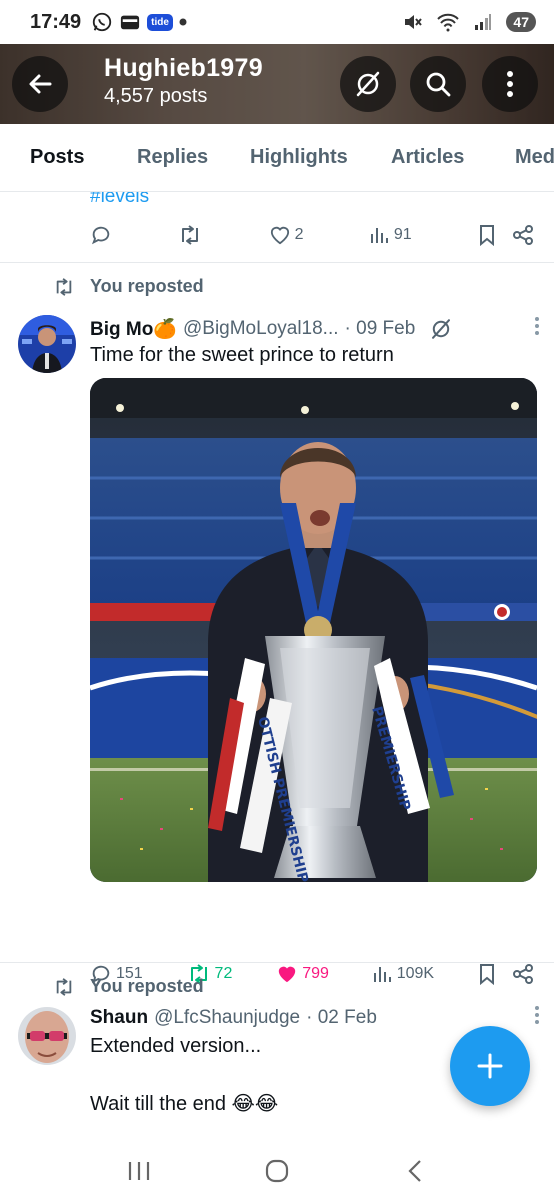 This screenshot has width=554, height=1200. Describe the element at coordinates (119, 1018) in the screenshot. I see `author-name: Shaun` at that location.